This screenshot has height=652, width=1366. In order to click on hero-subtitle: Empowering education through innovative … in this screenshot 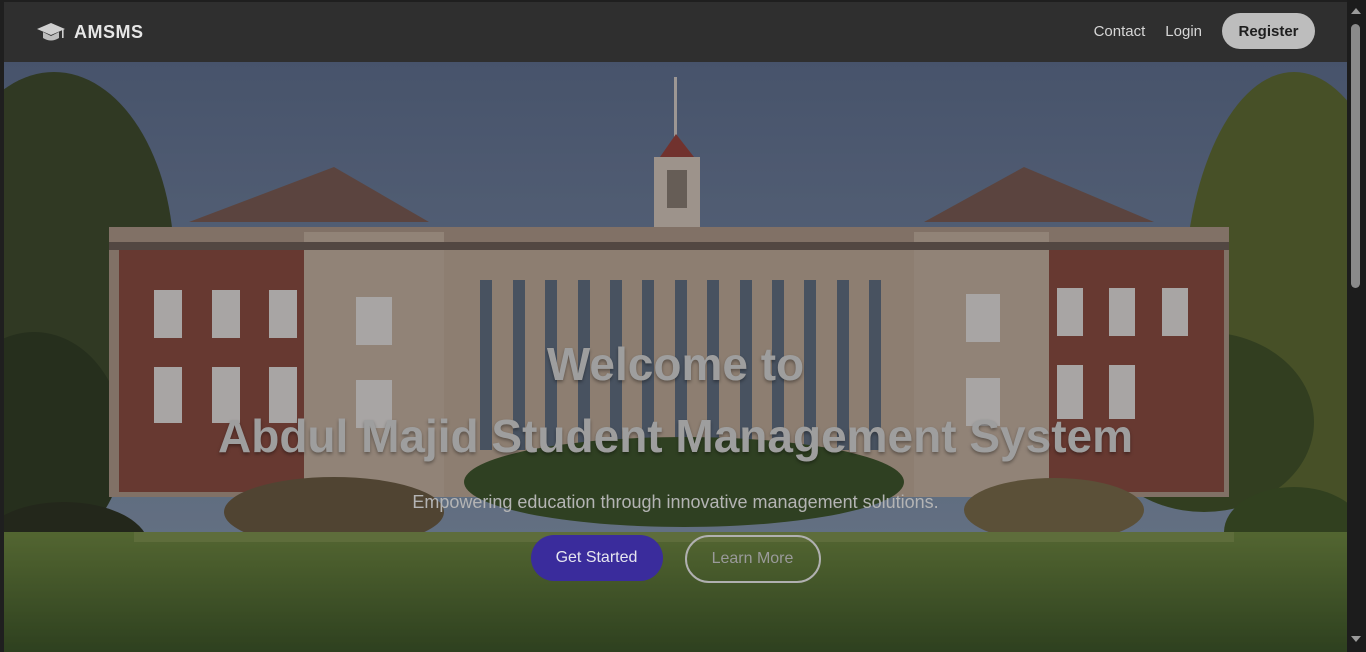, I will do `click(675, 502)`.